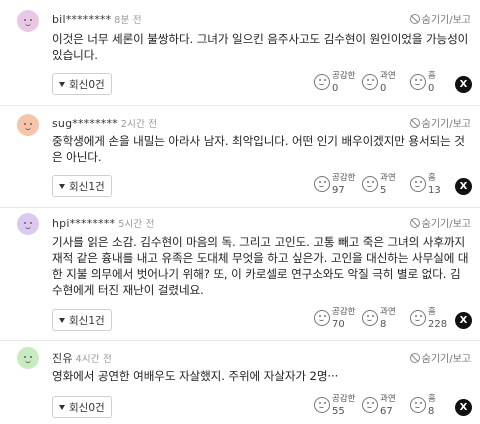 This screenshot has width=480, height=424. I want to click on reaction-indeed-button: 과연 8, so click(384, 321).